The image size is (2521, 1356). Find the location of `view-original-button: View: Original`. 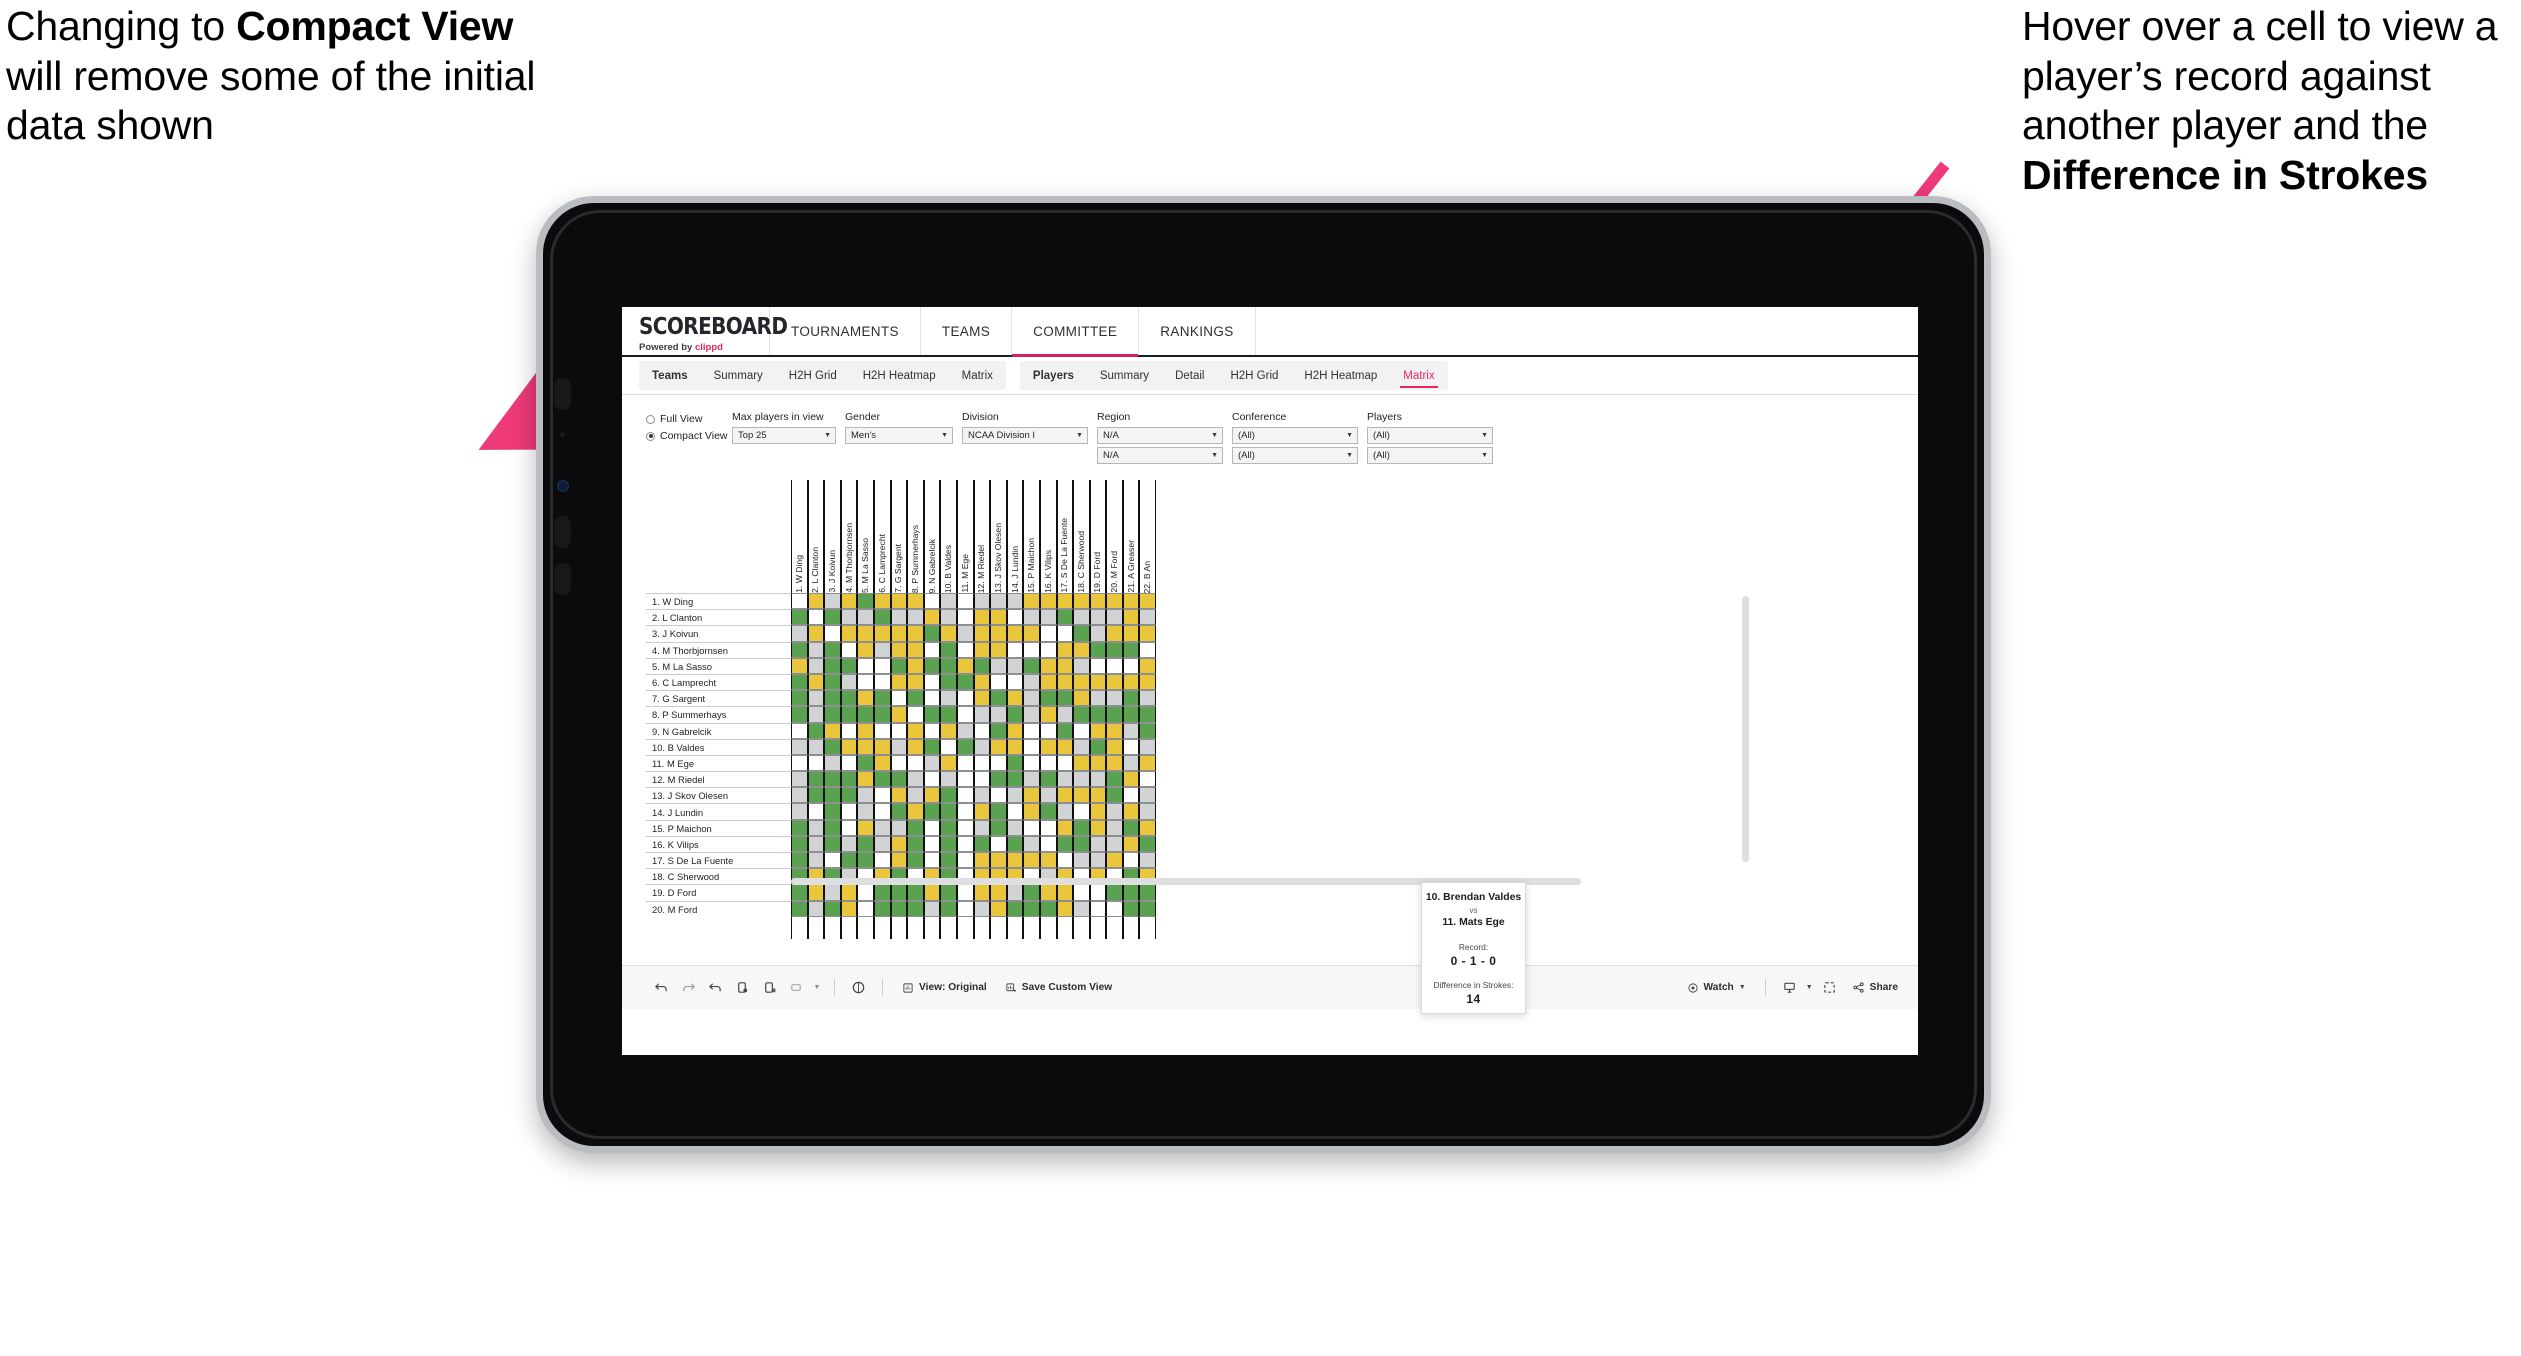

view-original-button: View: Original is located at coordinates (944, 988).